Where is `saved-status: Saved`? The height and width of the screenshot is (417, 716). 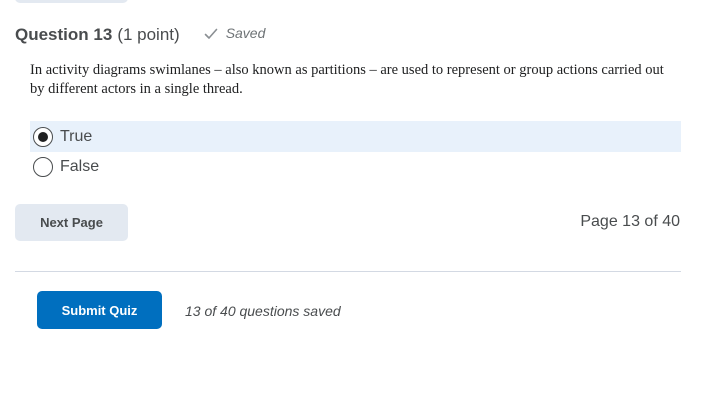 saved-status: Saved is located at coordinates (235, 33).